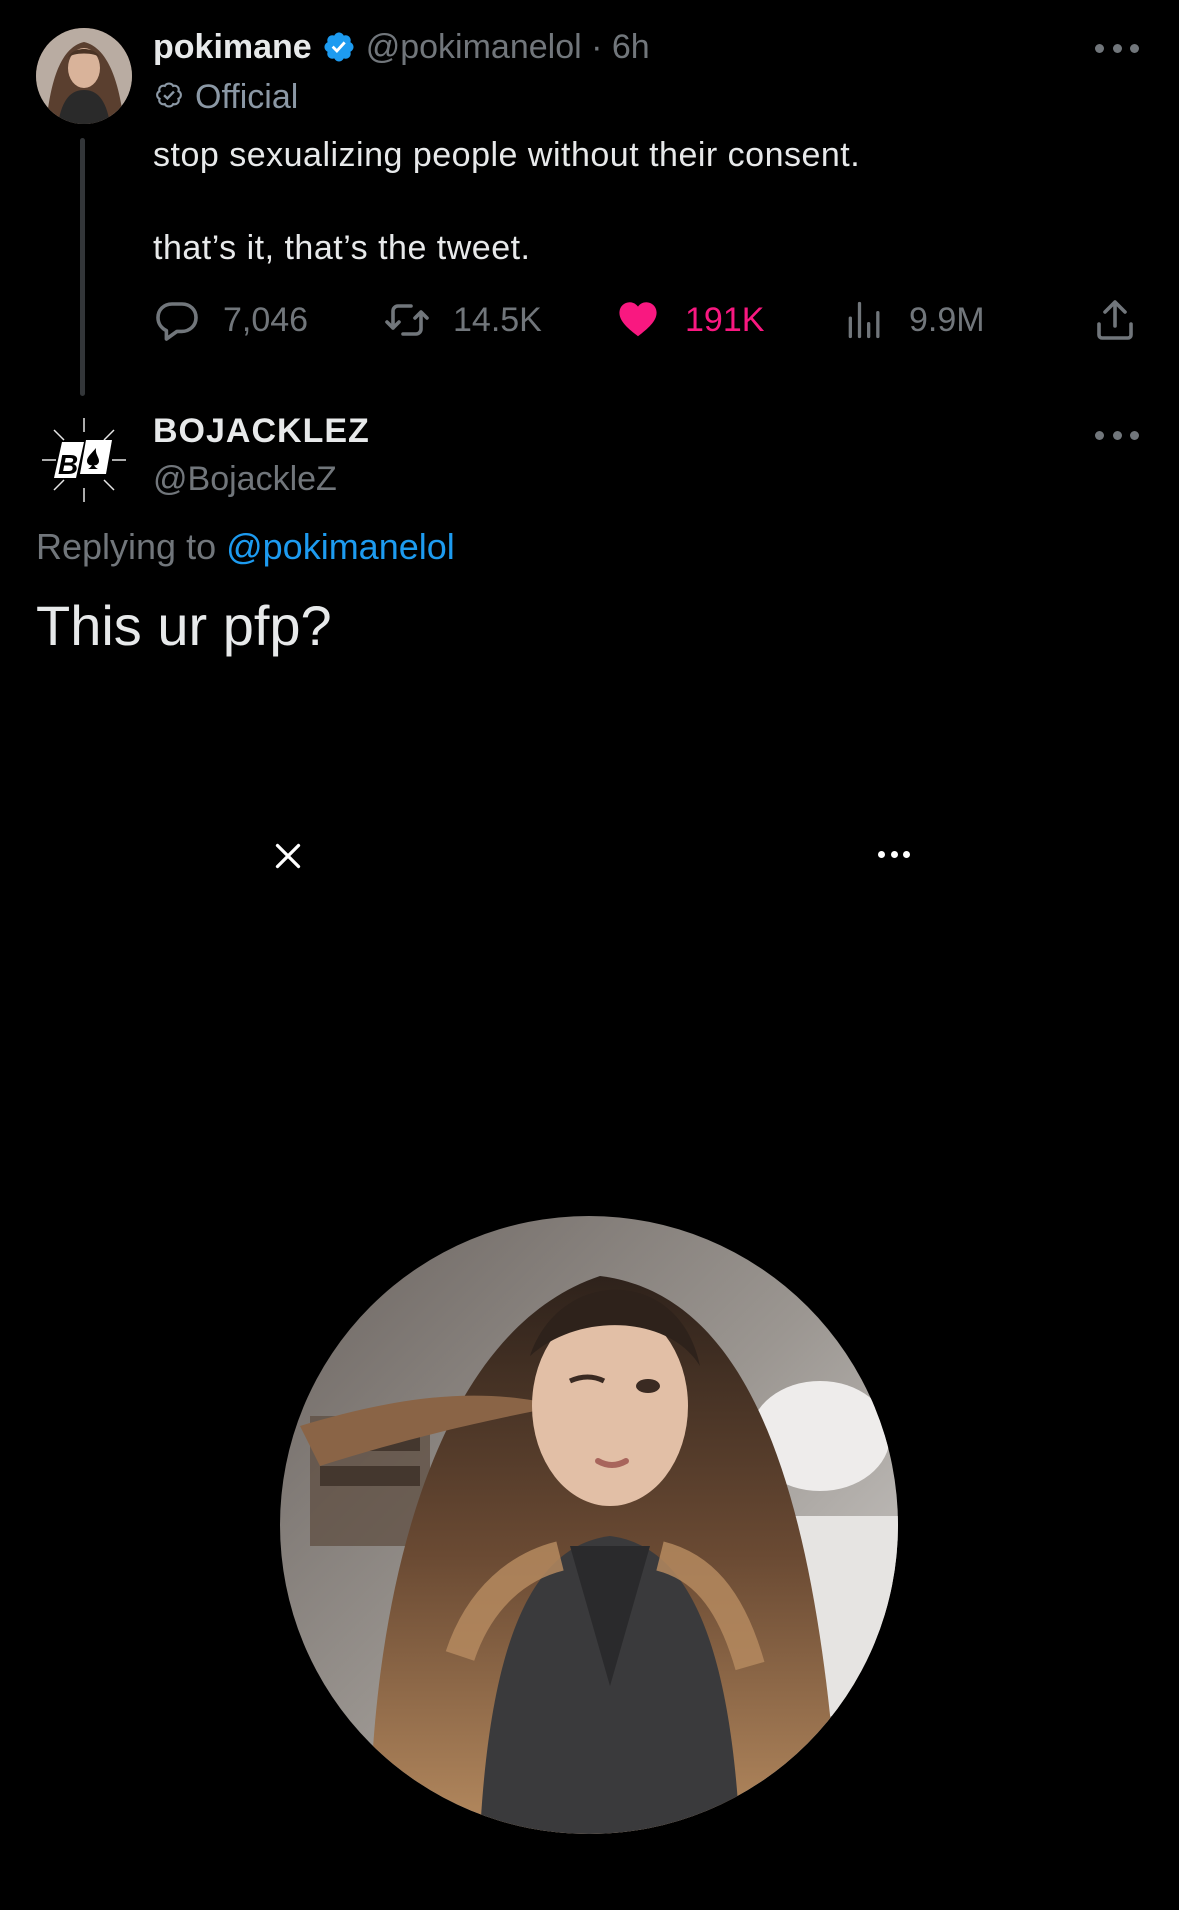 The width and height of the screenshot is (1179, 1910). What do you see at coordinates (508, 47) in the screenshot?
I see `author-handle-time: @pokimanelol · 6h` at bounding box center [508, 47].